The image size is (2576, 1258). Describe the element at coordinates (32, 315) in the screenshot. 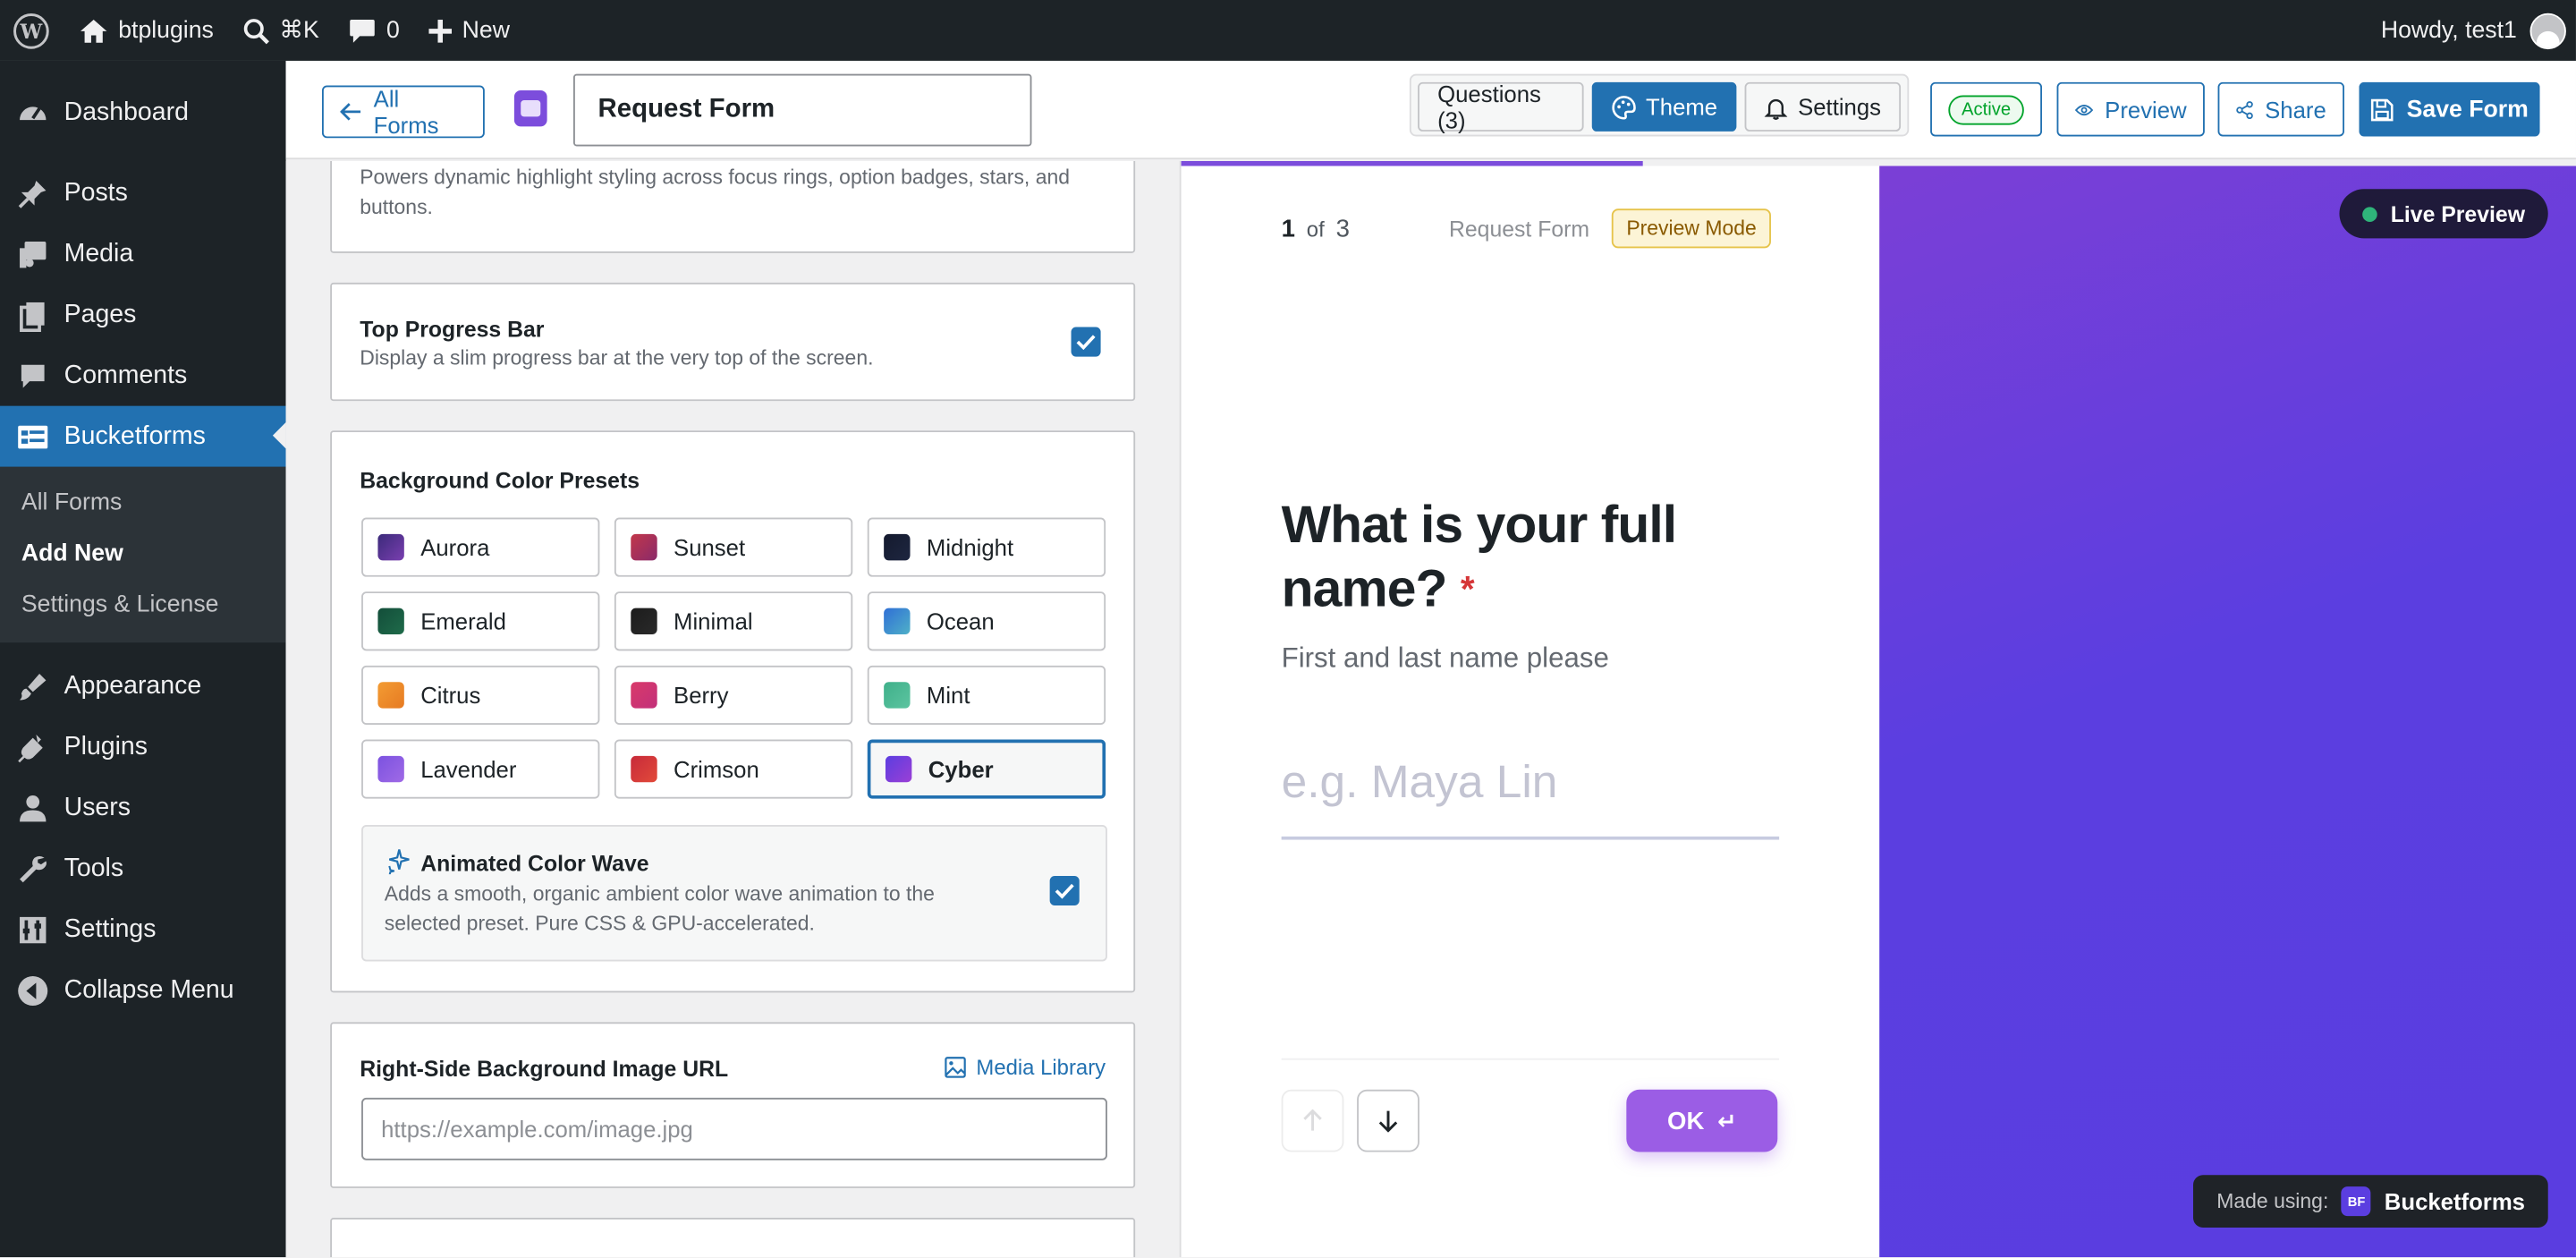

I see `pages-icon` at that location.